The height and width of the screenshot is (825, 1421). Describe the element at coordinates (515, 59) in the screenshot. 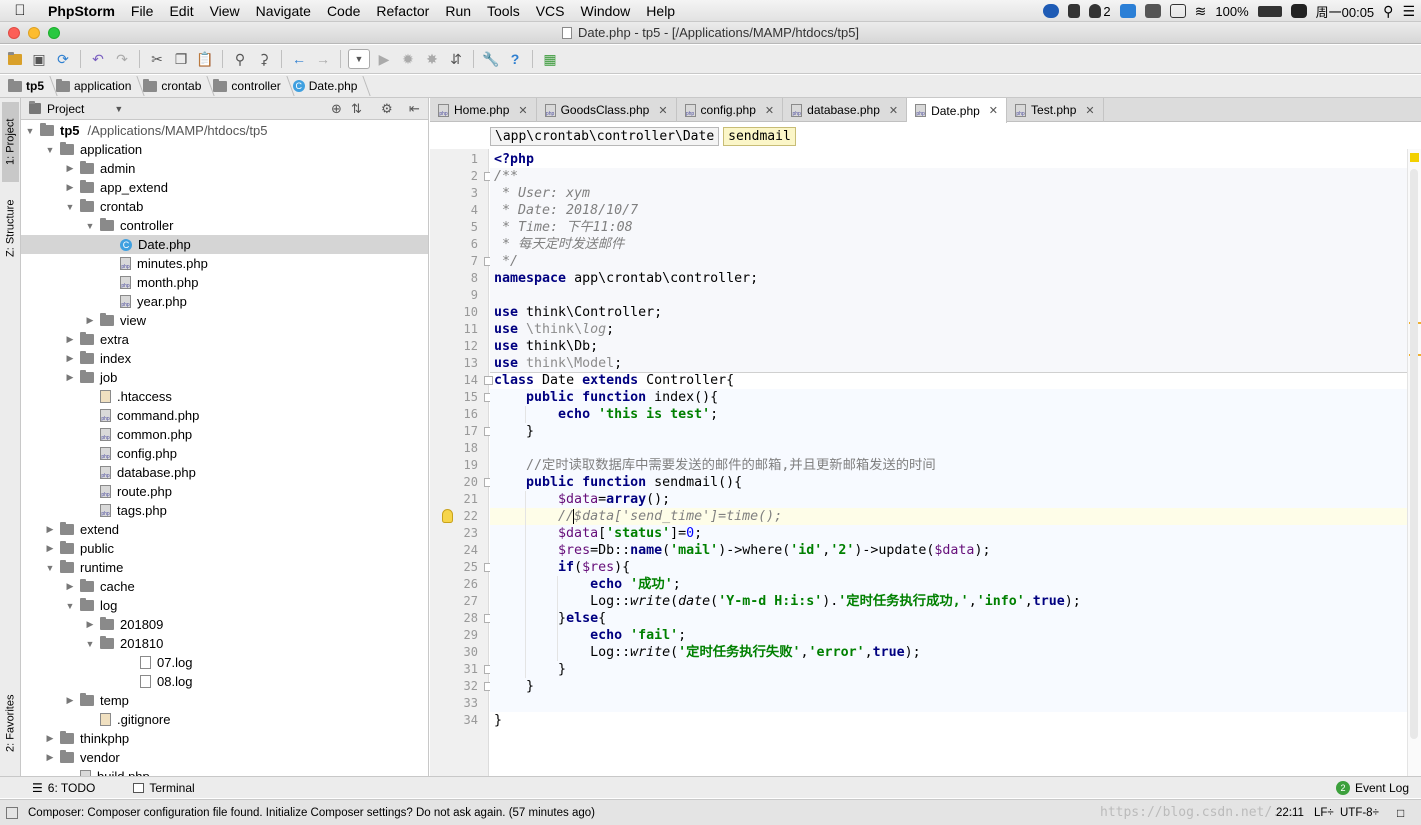

I see `help-icon: ?` at that location.